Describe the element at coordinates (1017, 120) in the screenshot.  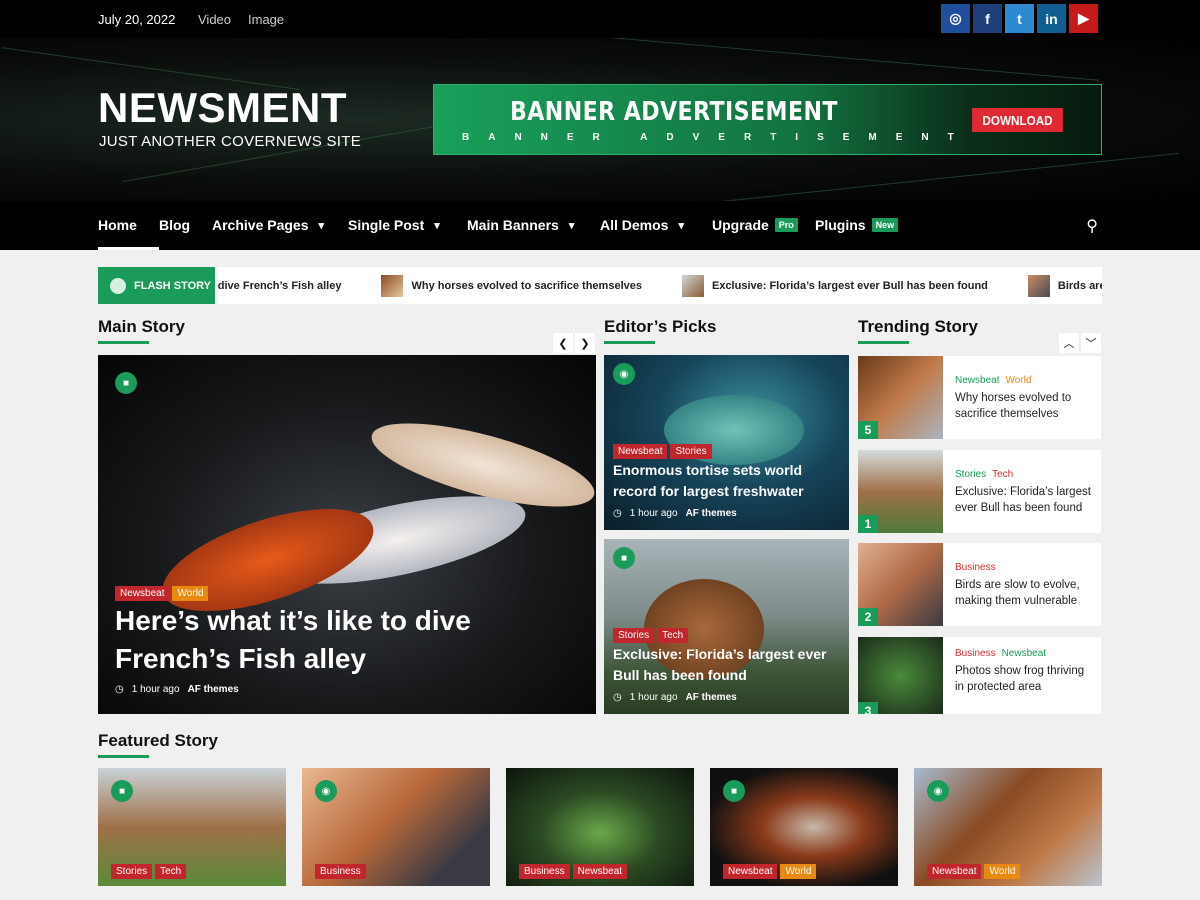
I see `banner-download-button: DOWNLOAD` at that location.